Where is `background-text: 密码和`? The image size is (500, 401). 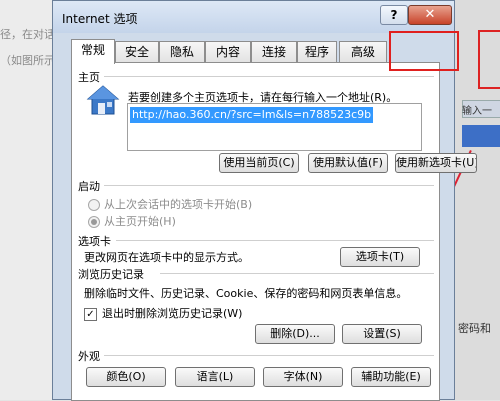 background-text: 密码和 is located at coordinates (474, 328).